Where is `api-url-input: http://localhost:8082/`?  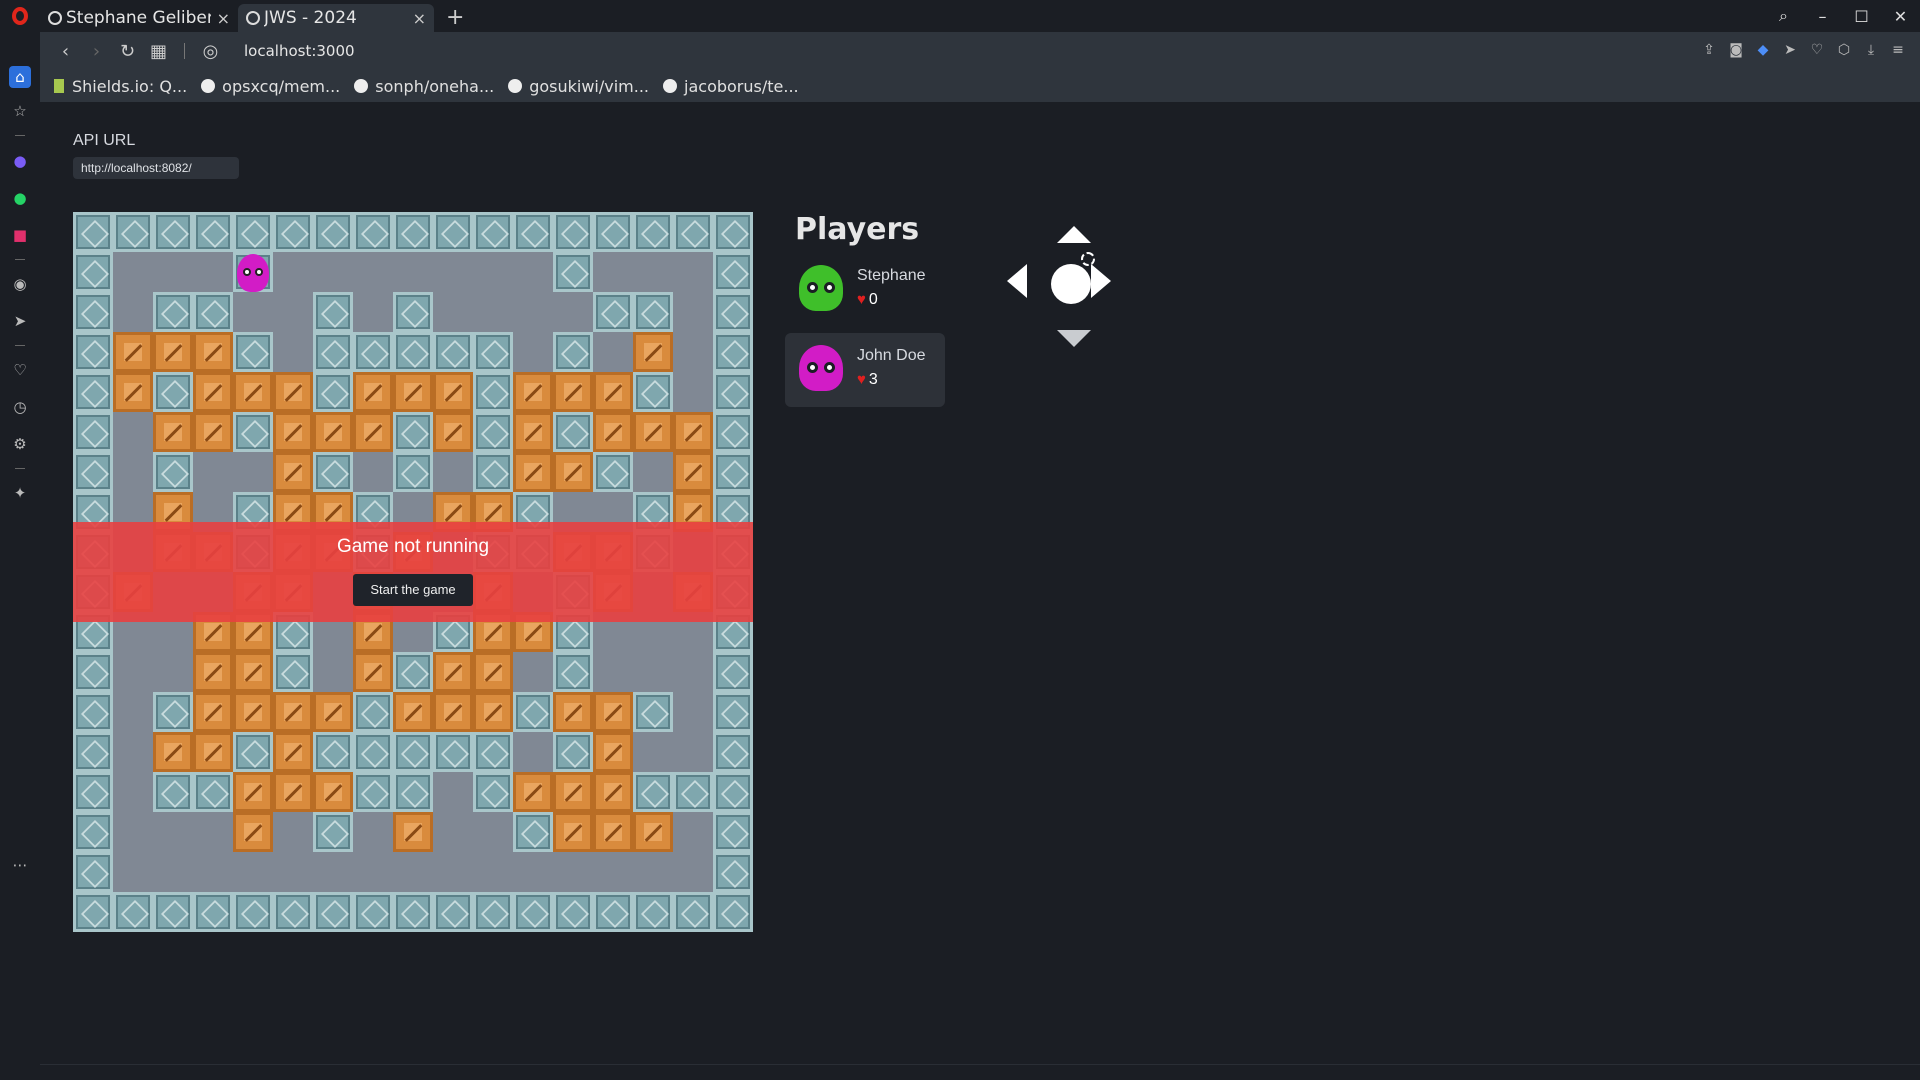
api-url-input: http://localhost:8082/ is located at coordinates (156, 168).